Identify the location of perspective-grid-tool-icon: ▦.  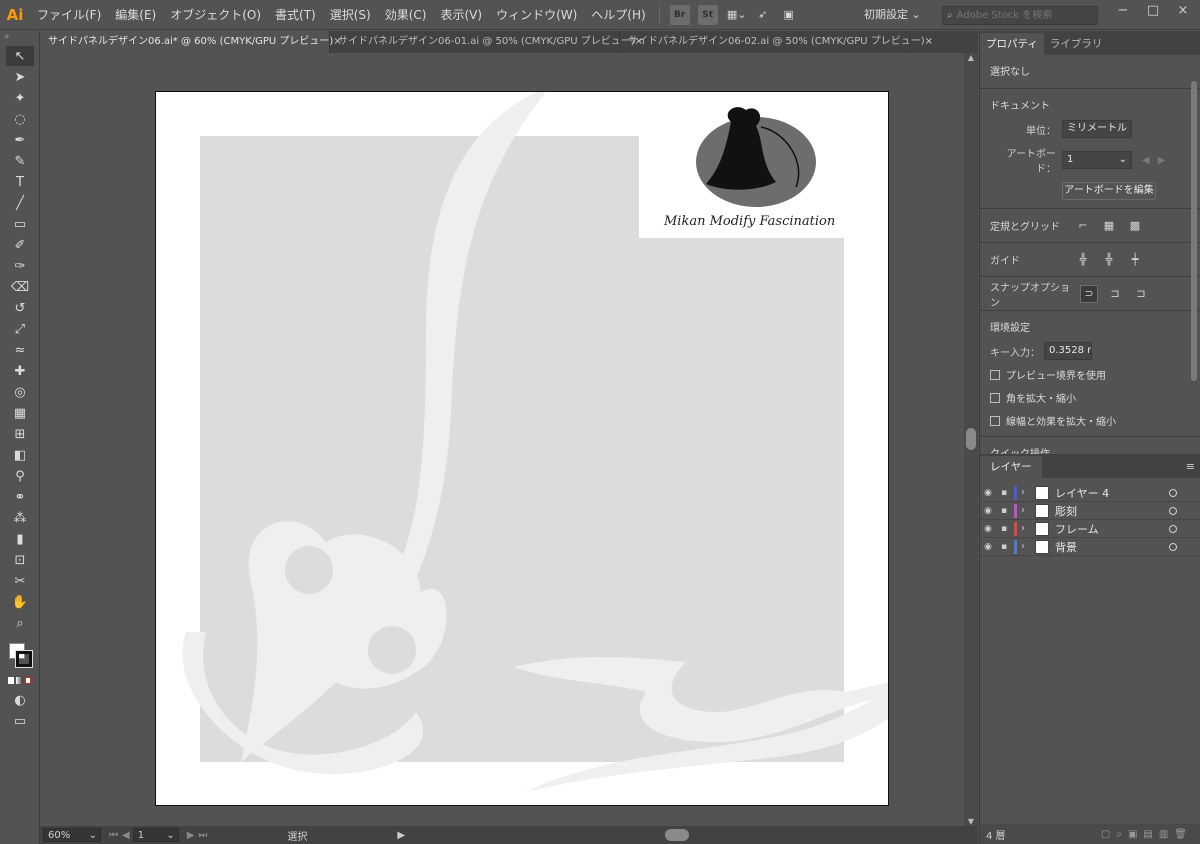
(20, 413).